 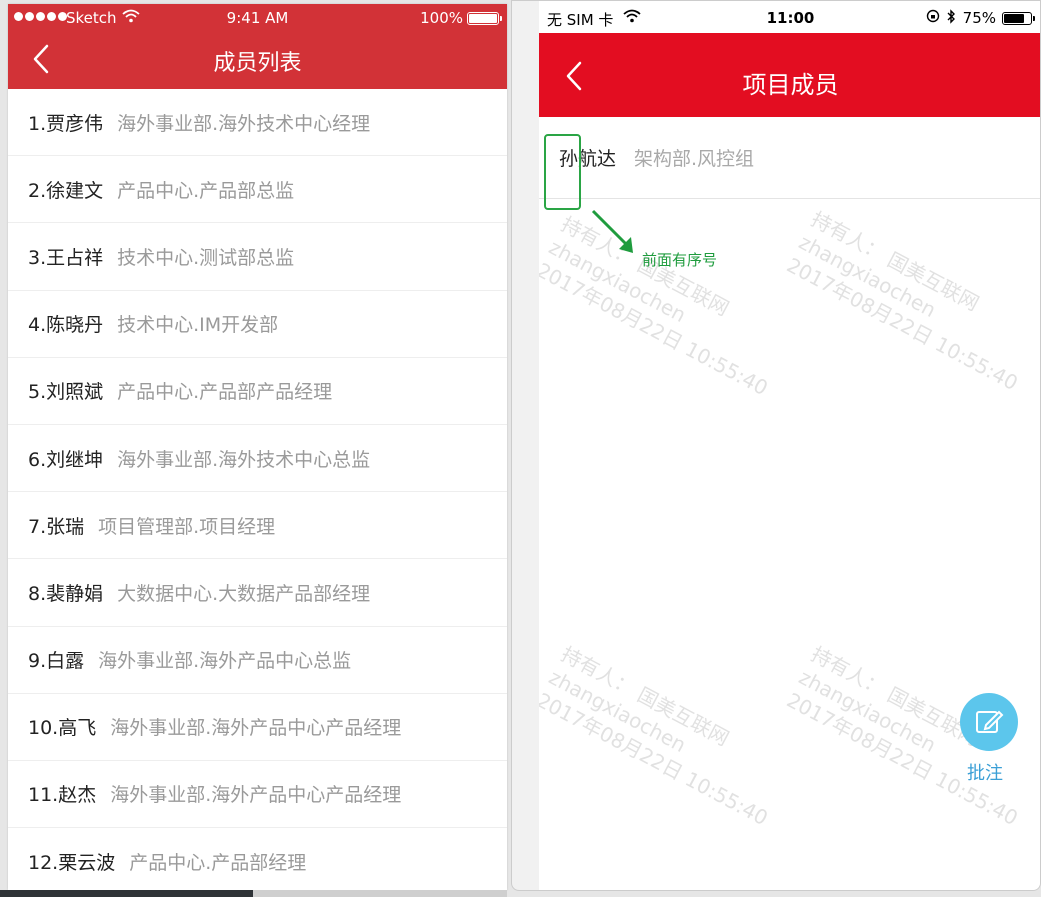 I want to click on member-name: 6.刘继坤, so click(x=66, y=459).